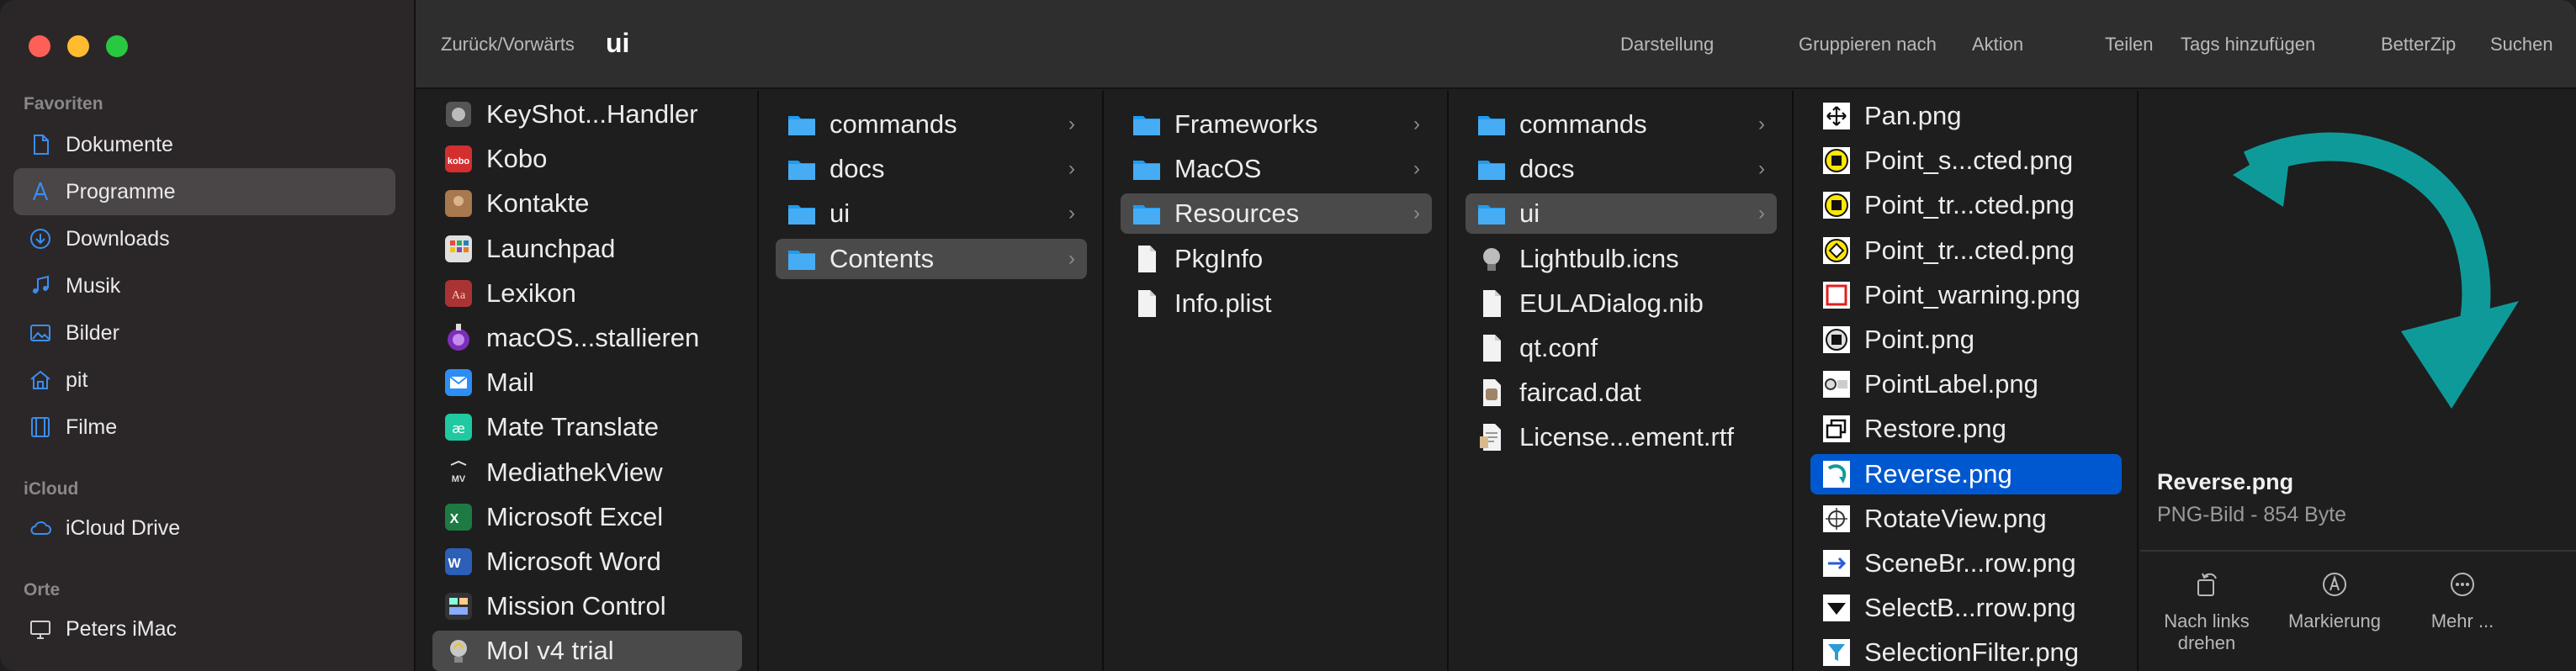 This screenshot has height=671, width=2576. What do you see at coordinates (587, 606) in the screenshot?
I see `file-item: Mission Control` at bounding box center [587, 606].